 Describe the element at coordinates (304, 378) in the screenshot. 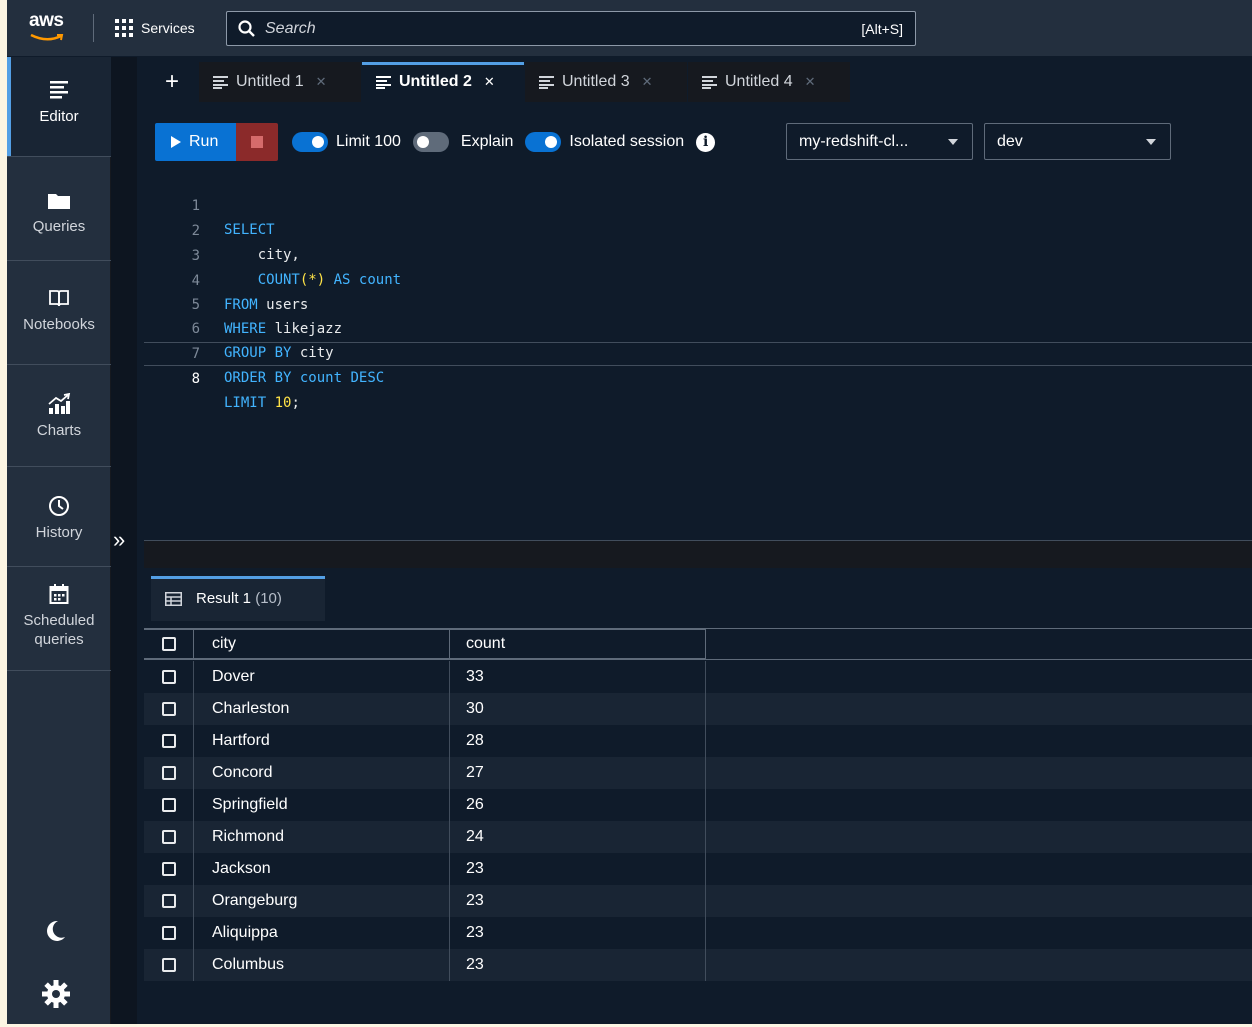

I see `code-text: ORDER BY count DESC` at that location.